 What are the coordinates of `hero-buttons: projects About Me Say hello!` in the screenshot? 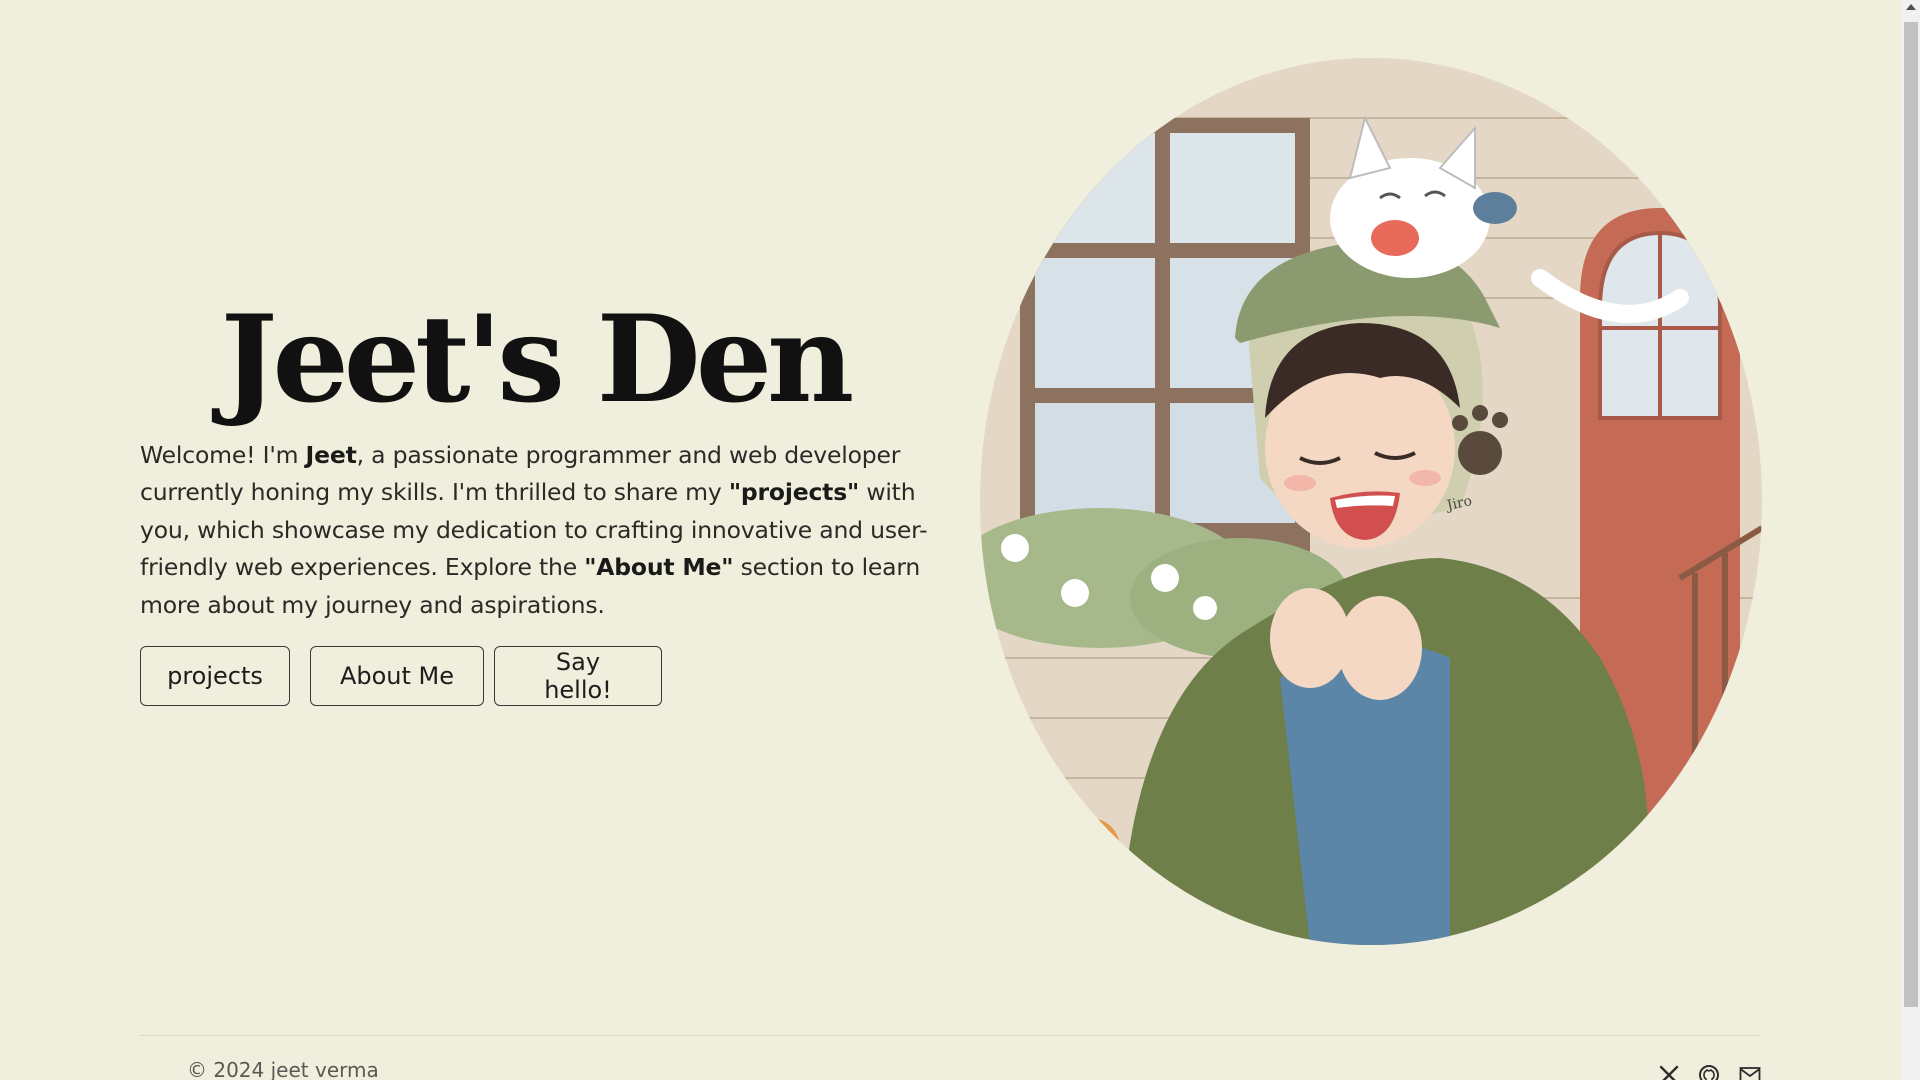 It's located at (535, 676).